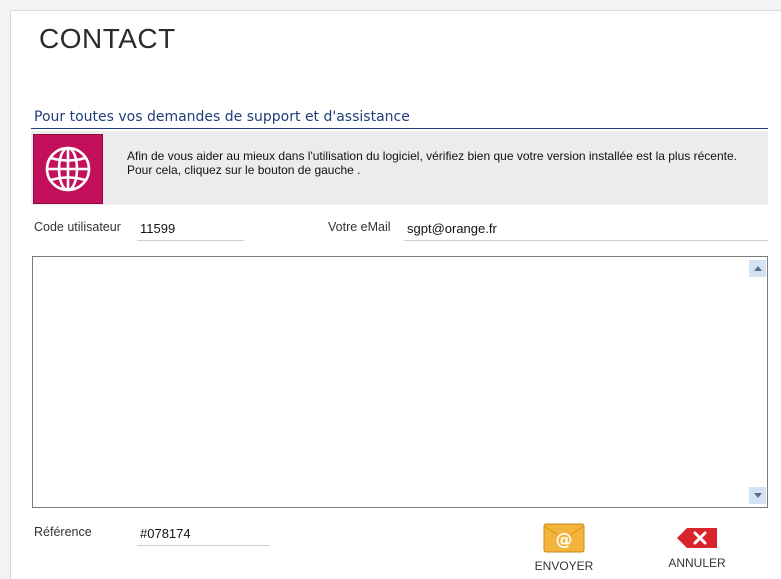 The width and height of the screenshot is (781, 579). I want to click on send-button: @ ENVOYER, so click(564, 548).